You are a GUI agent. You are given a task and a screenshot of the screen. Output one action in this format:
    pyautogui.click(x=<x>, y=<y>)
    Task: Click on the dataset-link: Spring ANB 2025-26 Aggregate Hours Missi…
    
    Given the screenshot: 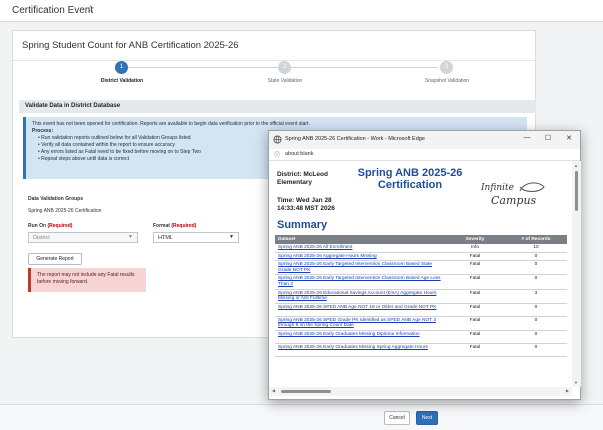 What is the action you would take?
    pyautogui.click(x=360, y=257)
    